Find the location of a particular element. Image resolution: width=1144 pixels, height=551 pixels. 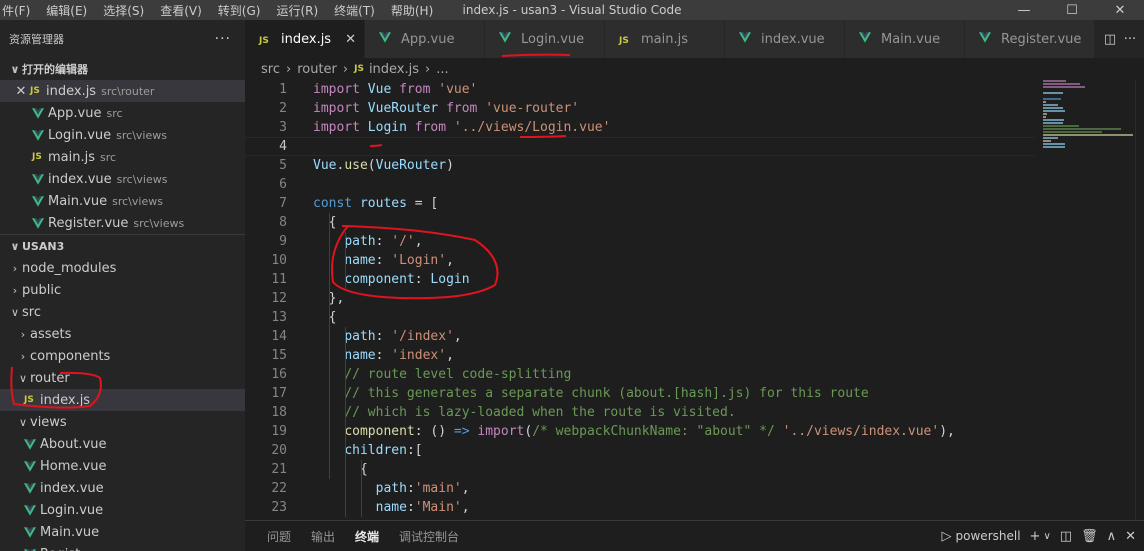

close-editor-icon: ✕ is located at coordinates (21, 91).